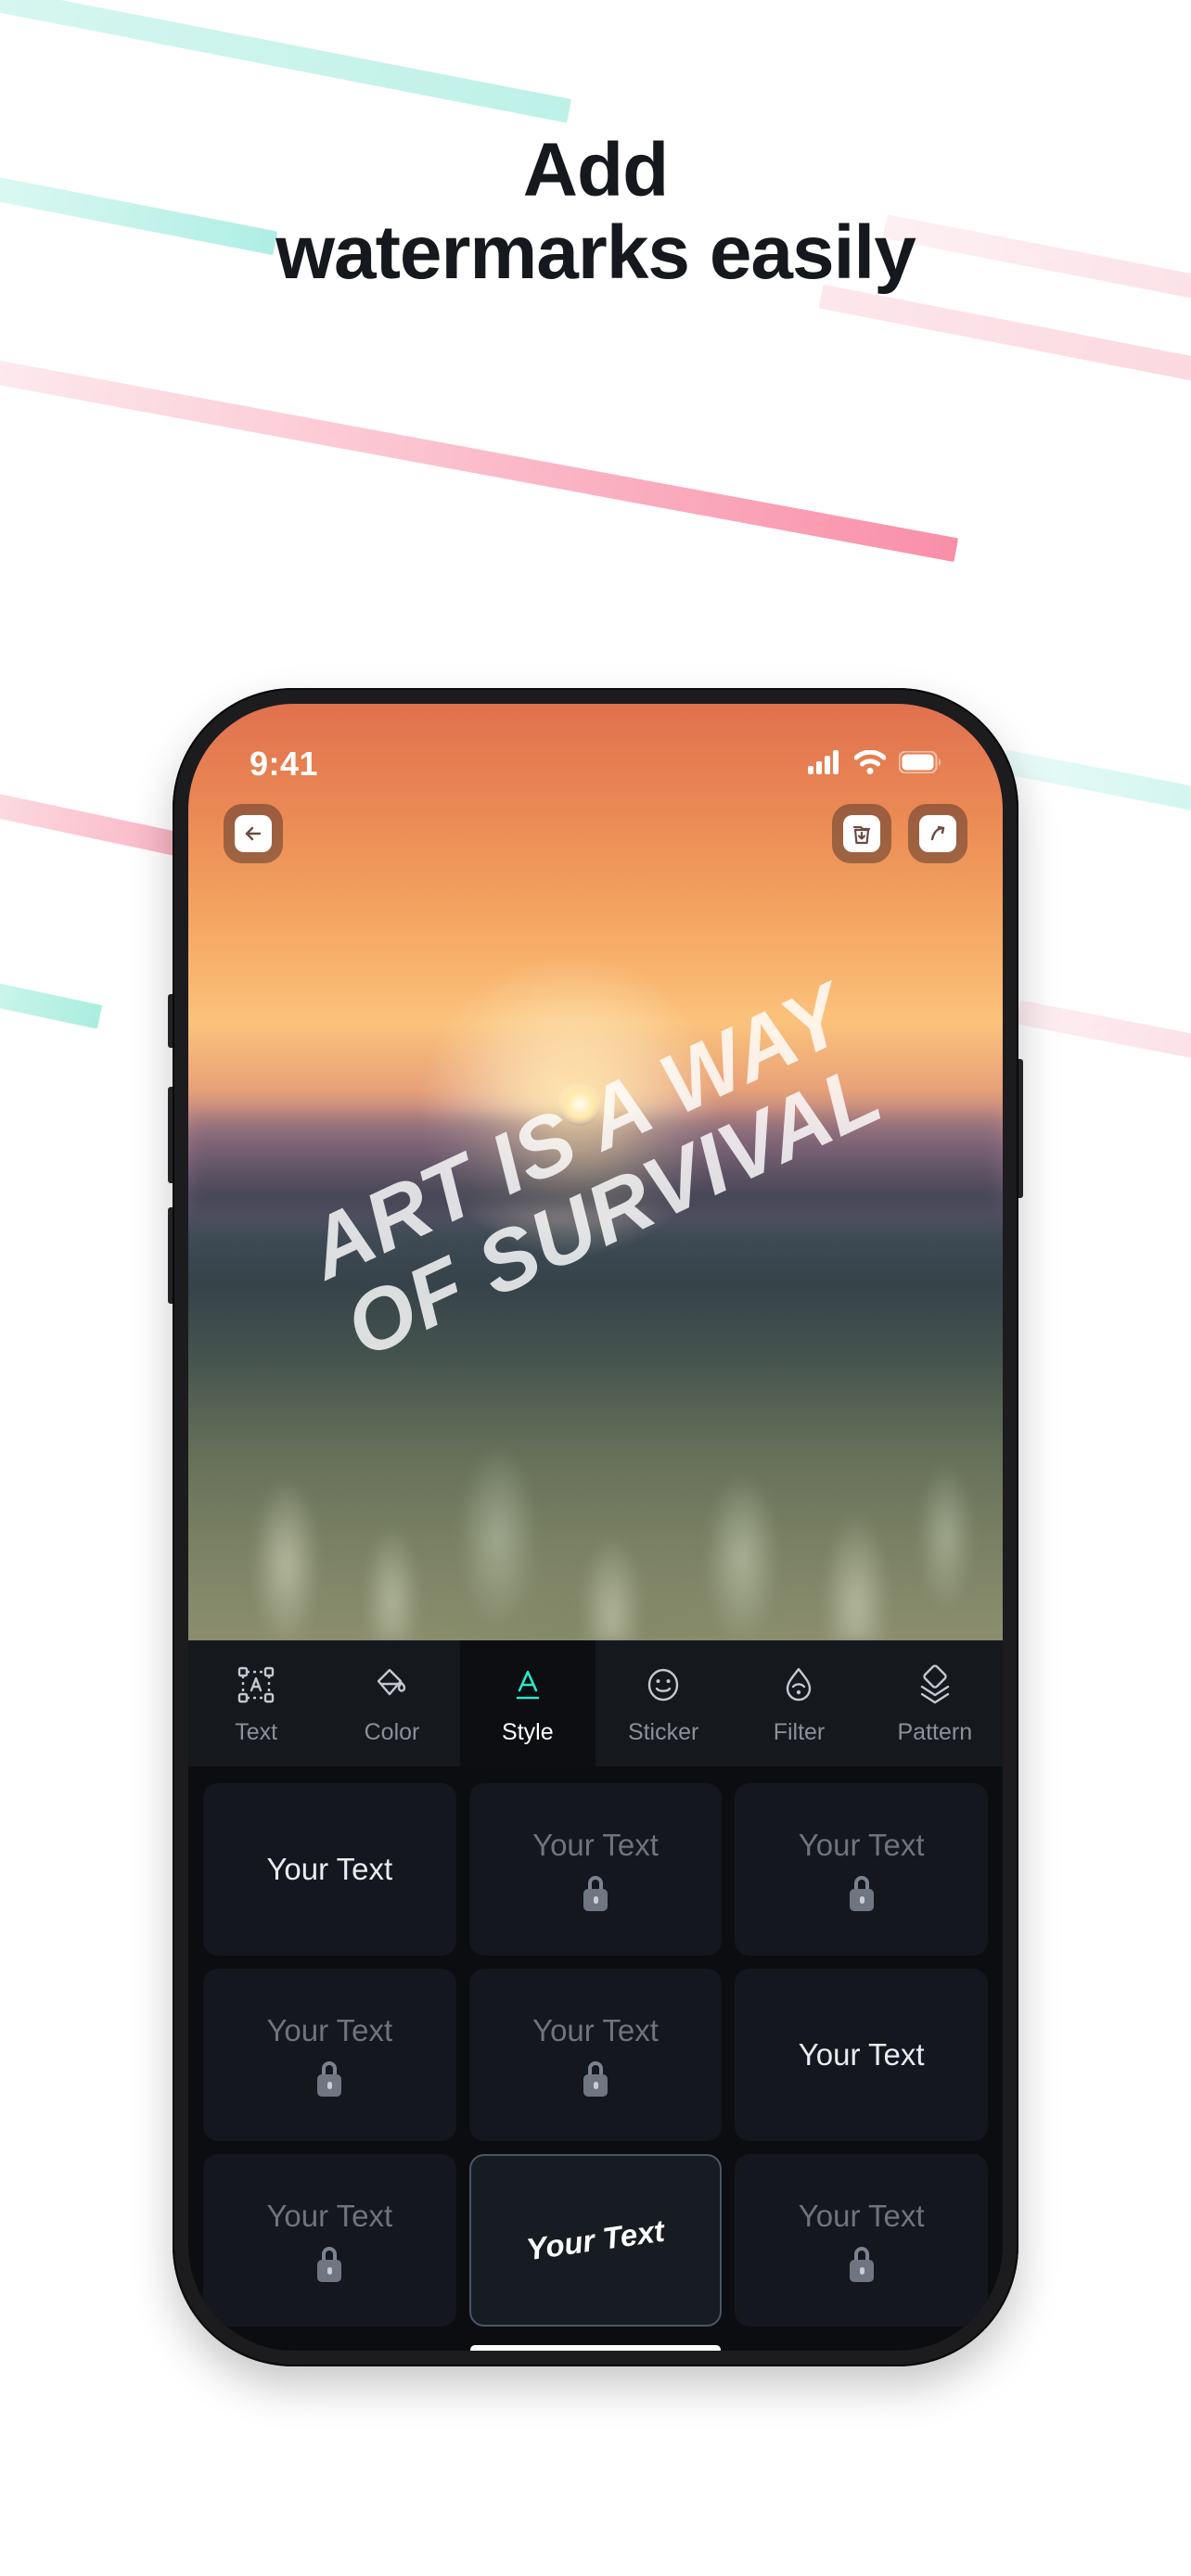 The width and height of the screenshot is (1191, 2576). I want to click on home-indicator-area, so click(595, 2339).